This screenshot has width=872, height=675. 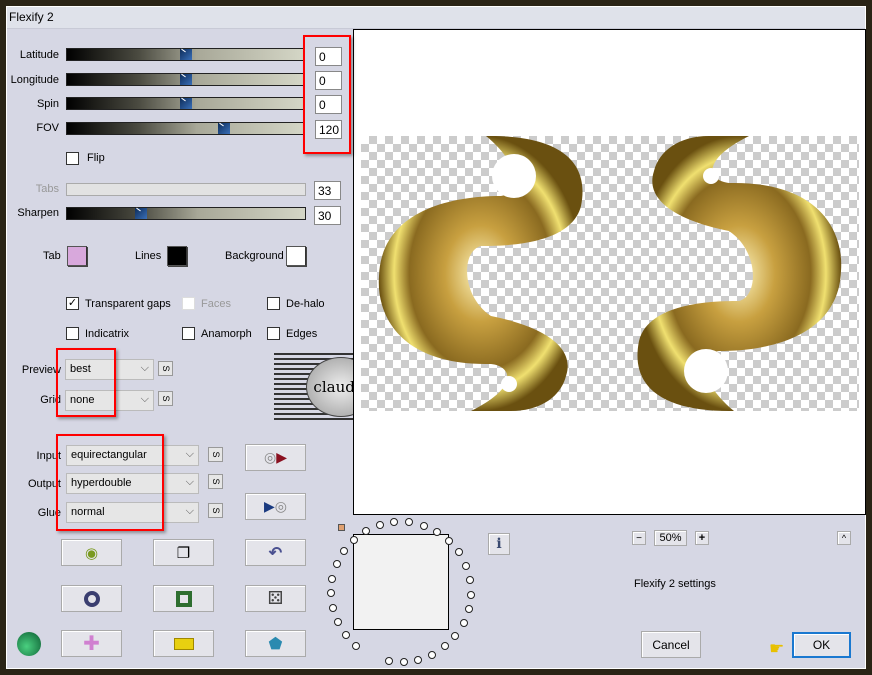 What do you see at coordinates (185, 128) in the screenshot?
I see `fov-slider` at bounding box center [185, 128].